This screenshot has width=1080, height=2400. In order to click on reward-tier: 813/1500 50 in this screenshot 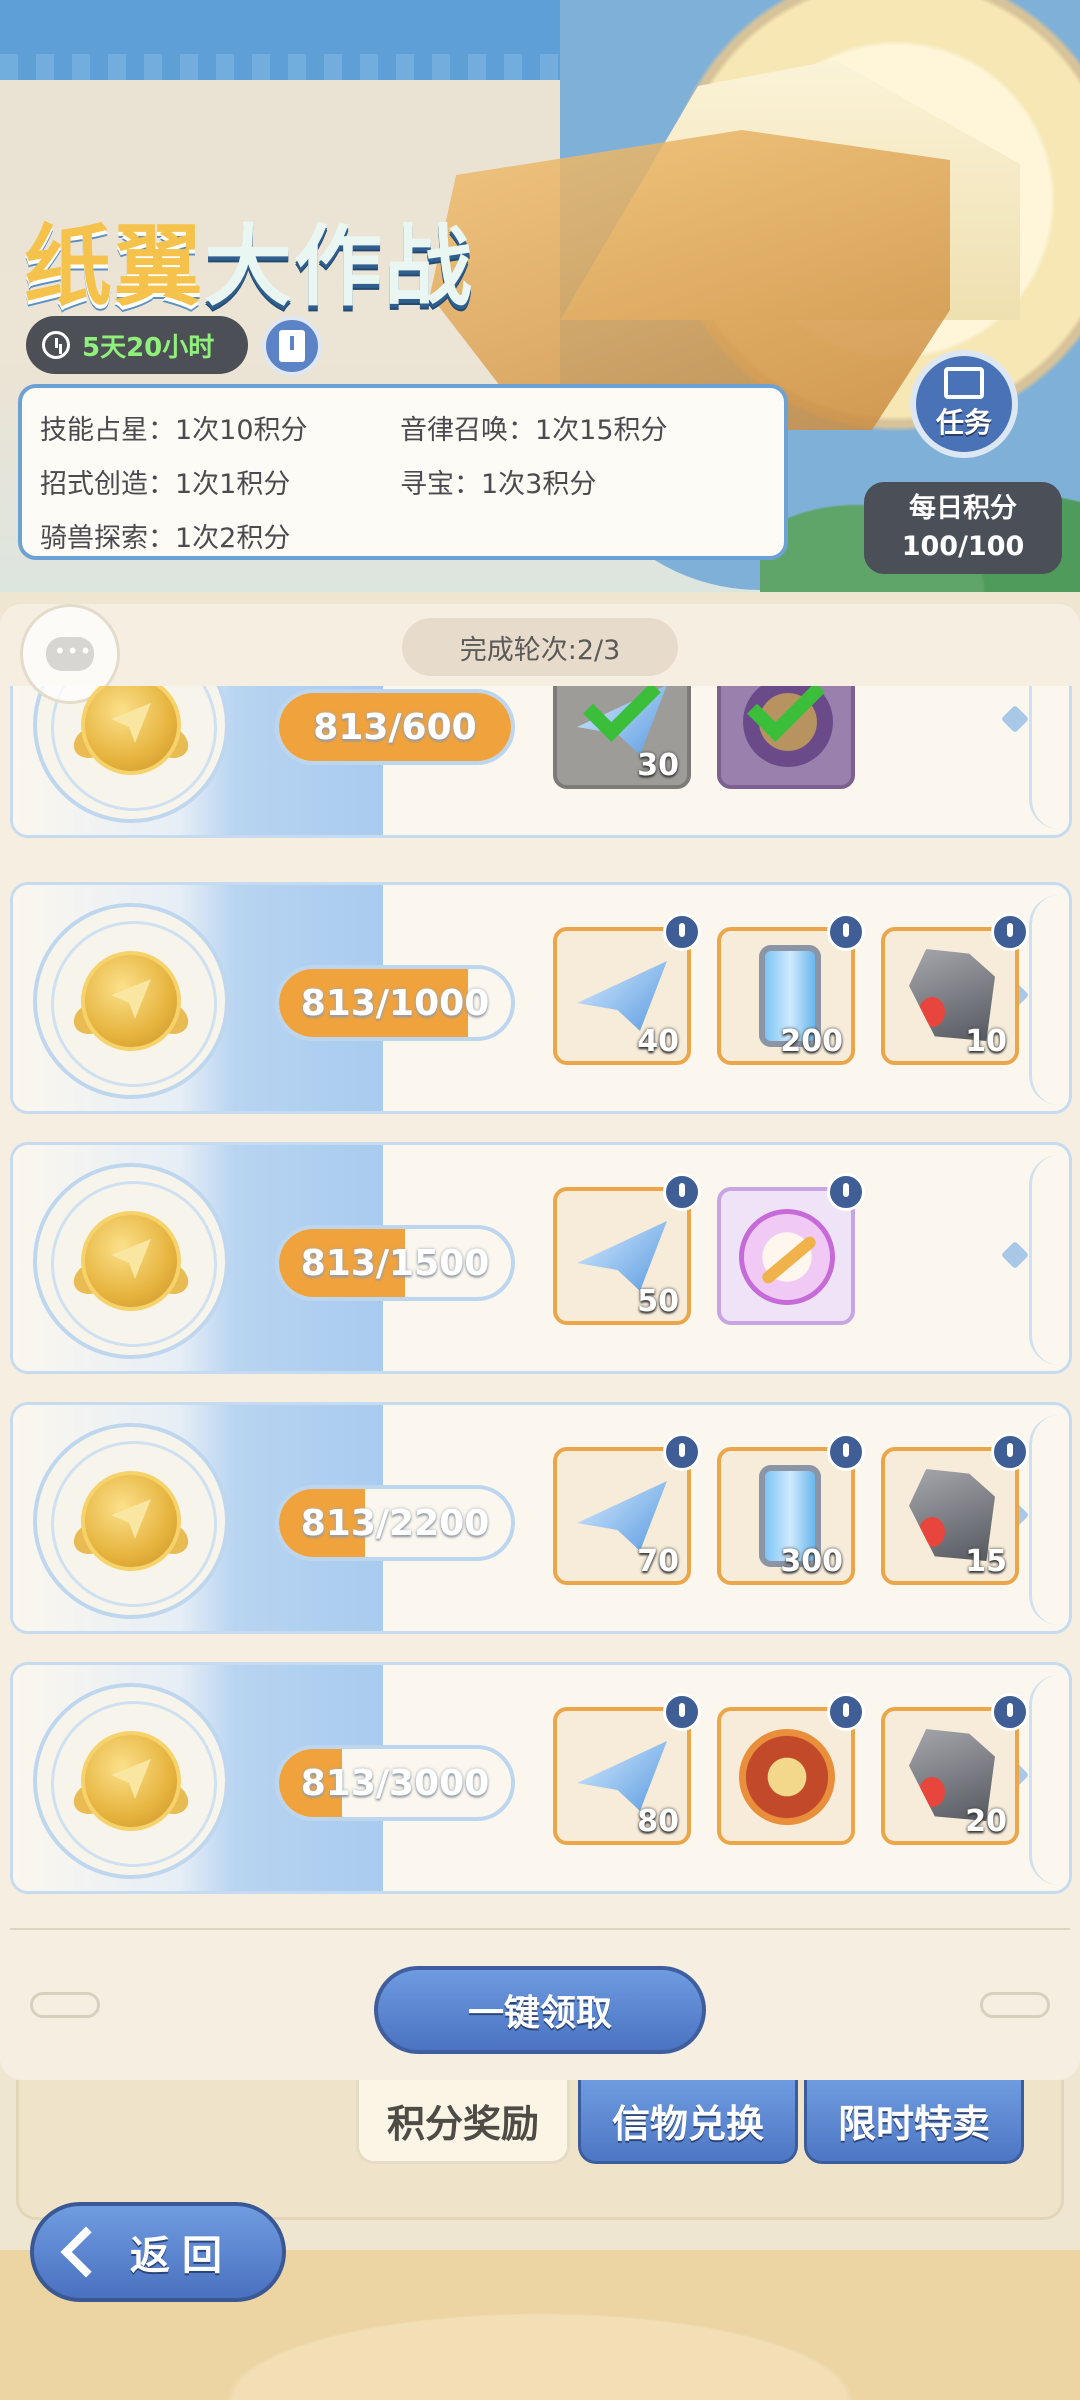, I will do `click(541, 1258)`.